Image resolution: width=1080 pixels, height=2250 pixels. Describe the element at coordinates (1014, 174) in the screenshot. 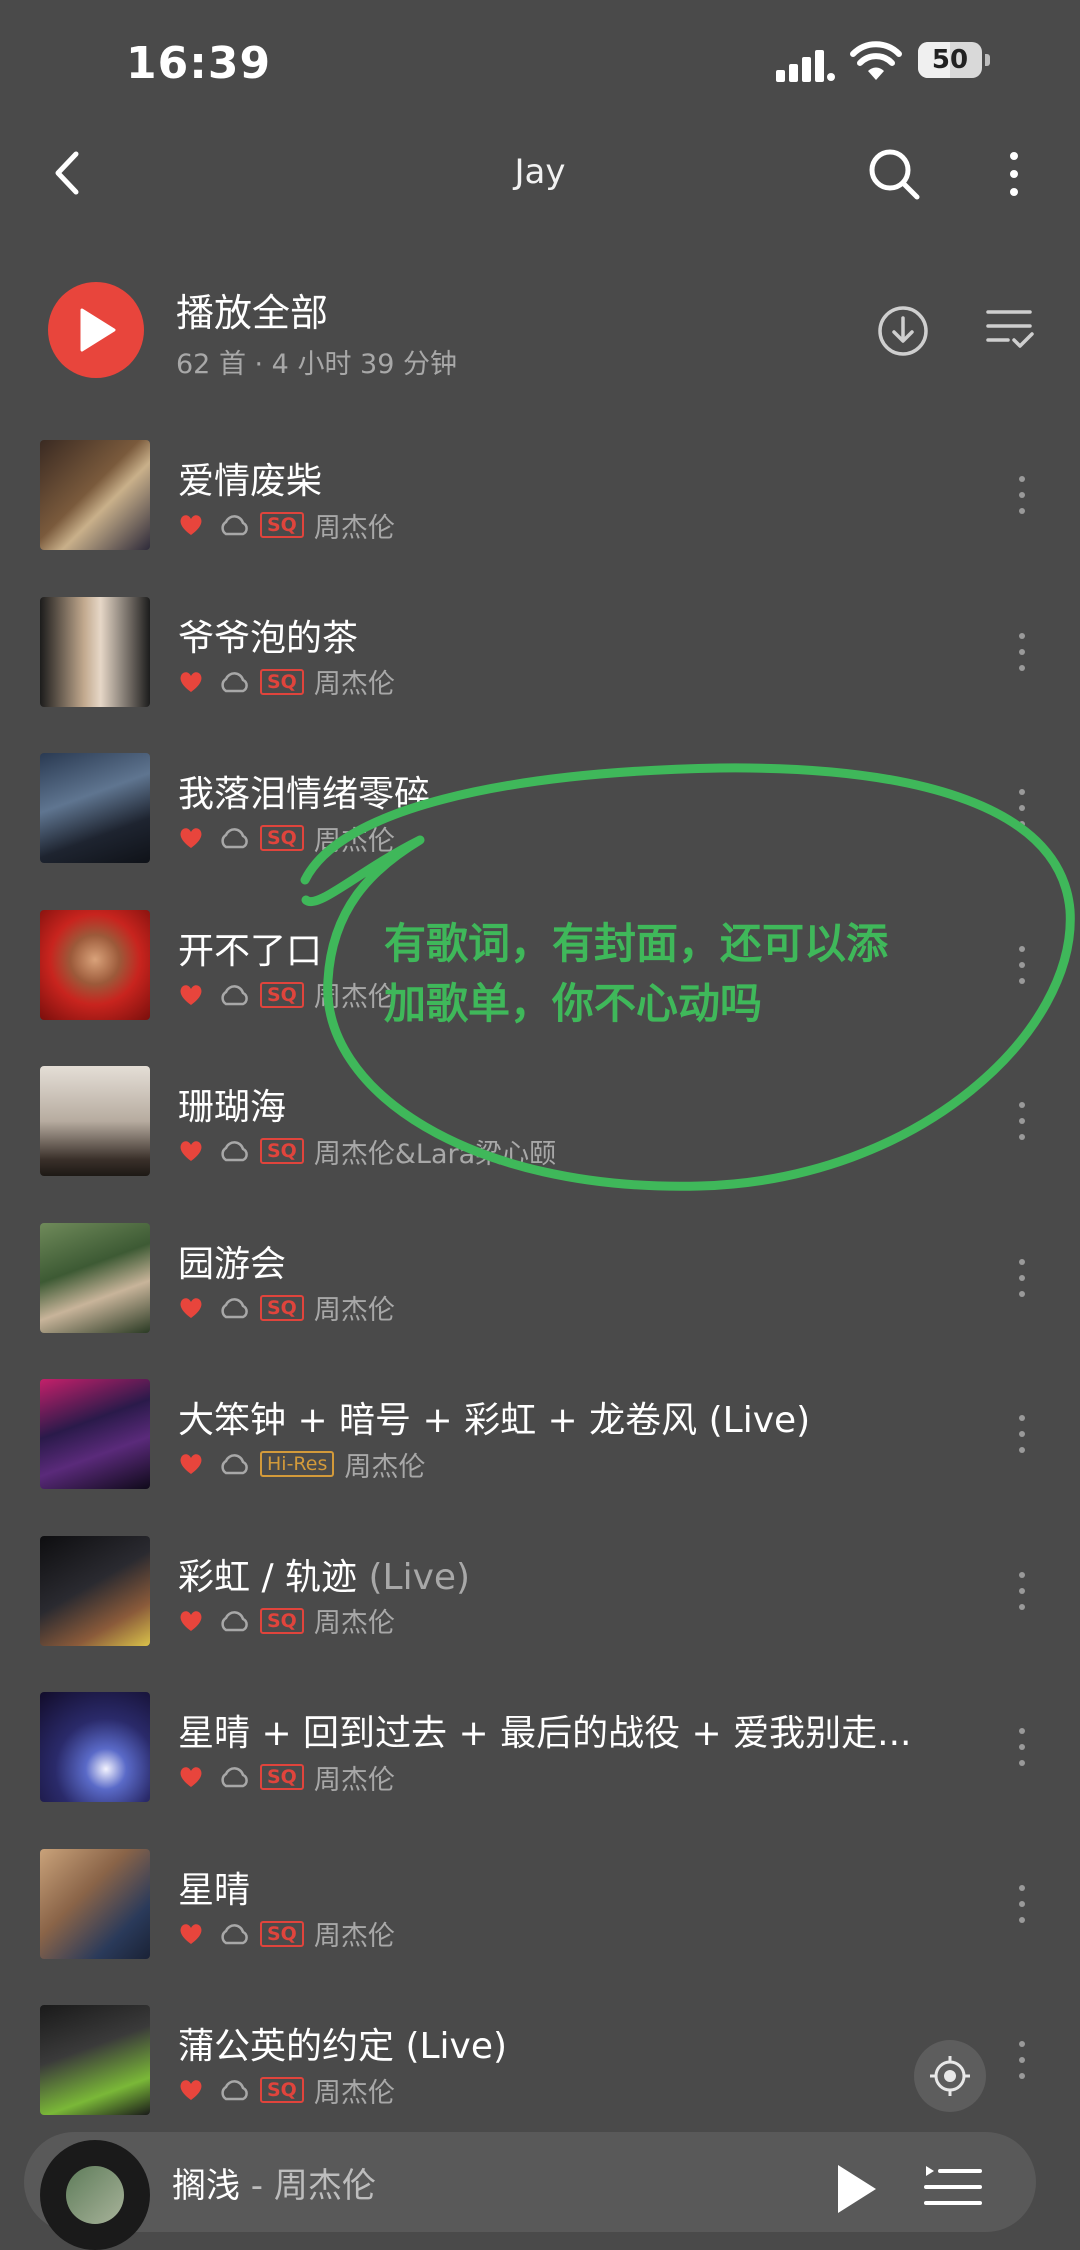

I see `more-options-icon` at that location.